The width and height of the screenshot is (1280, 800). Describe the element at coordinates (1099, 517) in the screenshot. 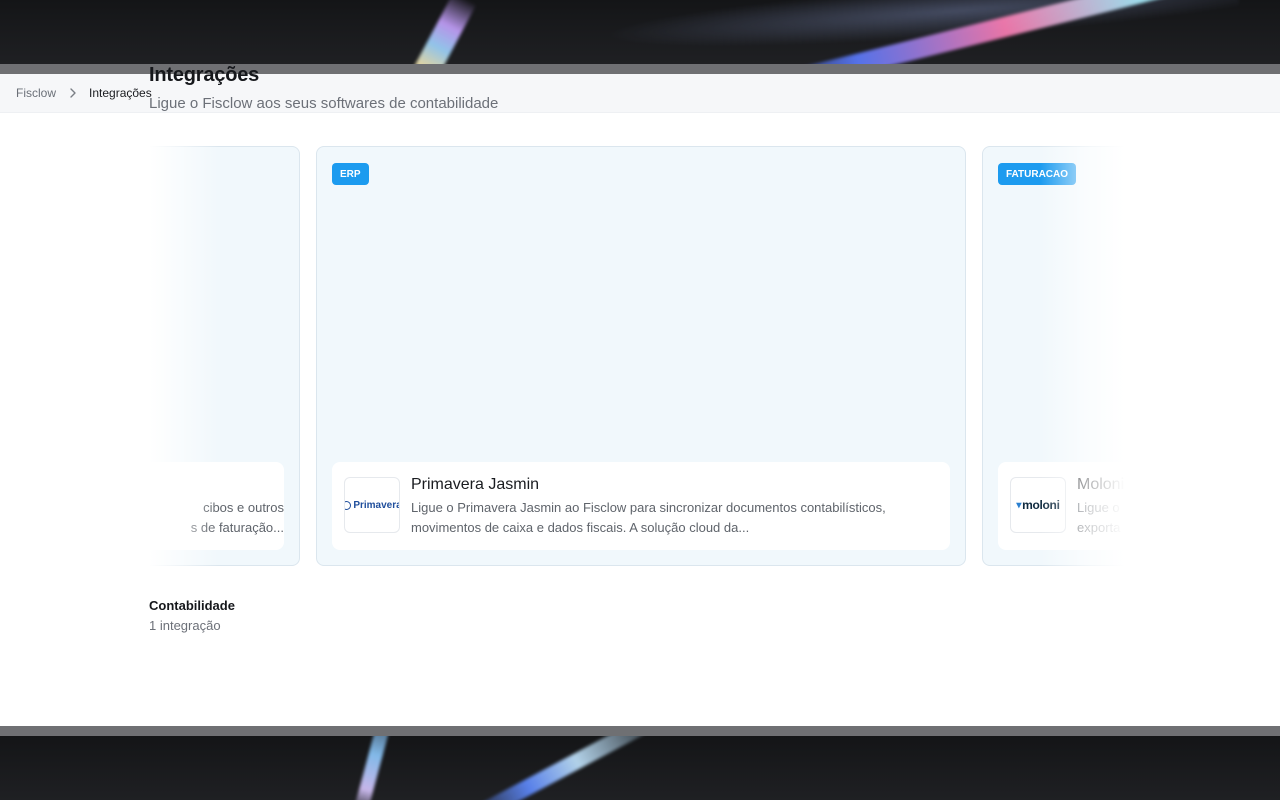

I see `card-description: Ligue o exporta` at that location.